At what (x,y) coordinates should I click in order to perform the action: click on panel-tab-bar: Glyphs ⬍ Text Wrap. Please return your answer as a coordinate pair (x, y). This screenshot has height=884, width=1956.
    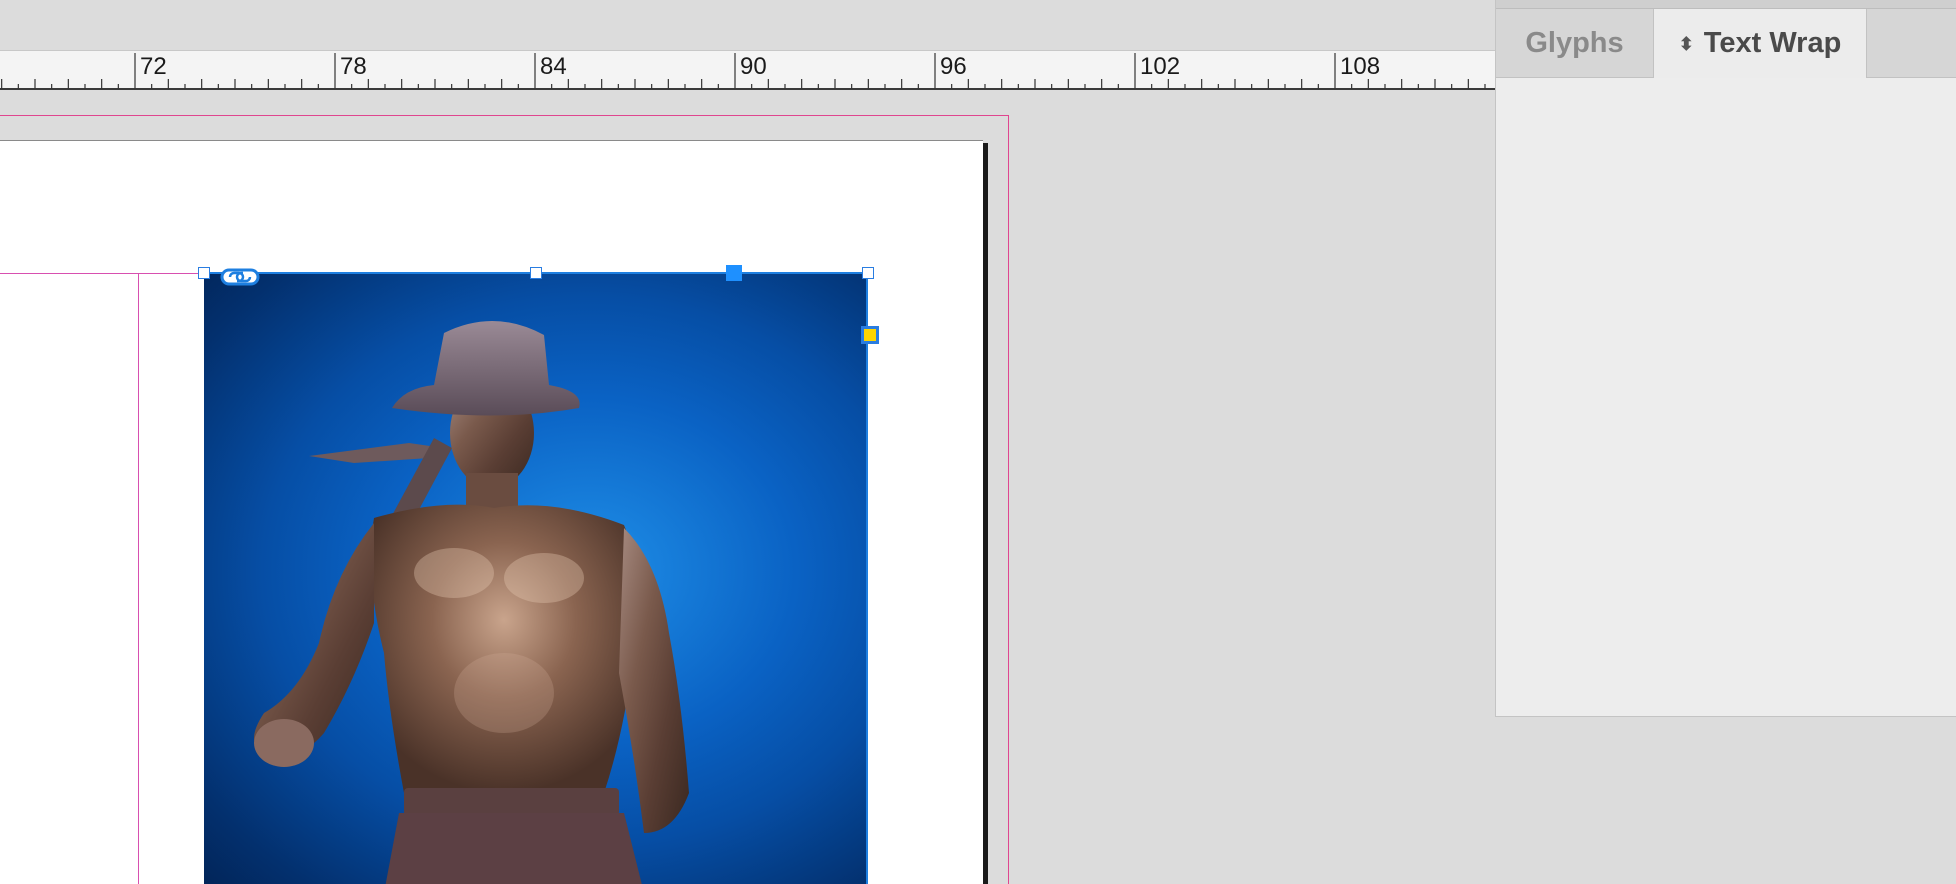
    Looking at the image, I should click on (1726, 43).